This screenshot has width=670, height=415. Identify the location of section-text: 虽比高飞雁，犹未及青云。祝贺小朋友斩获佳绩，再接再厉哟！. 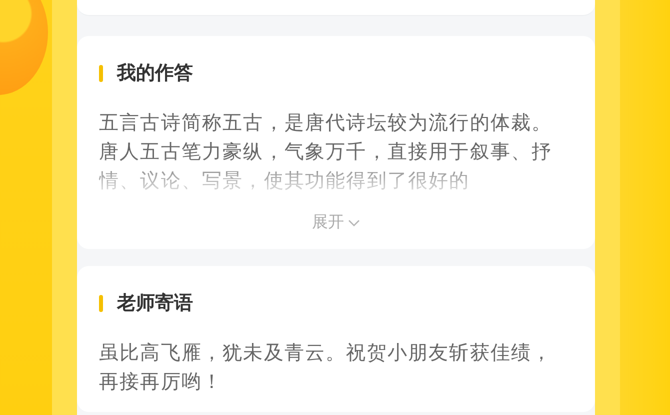
(326, 367).